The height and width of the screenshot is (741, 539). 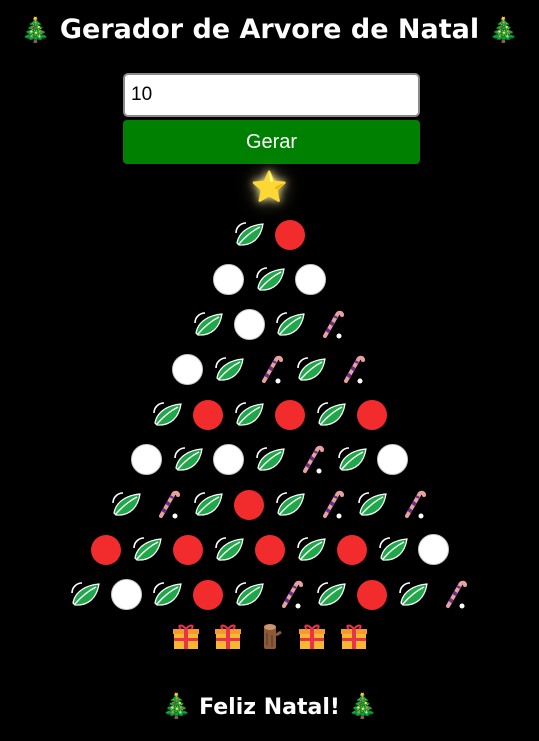 I want to click on size-input, so click(x=271, y=95).